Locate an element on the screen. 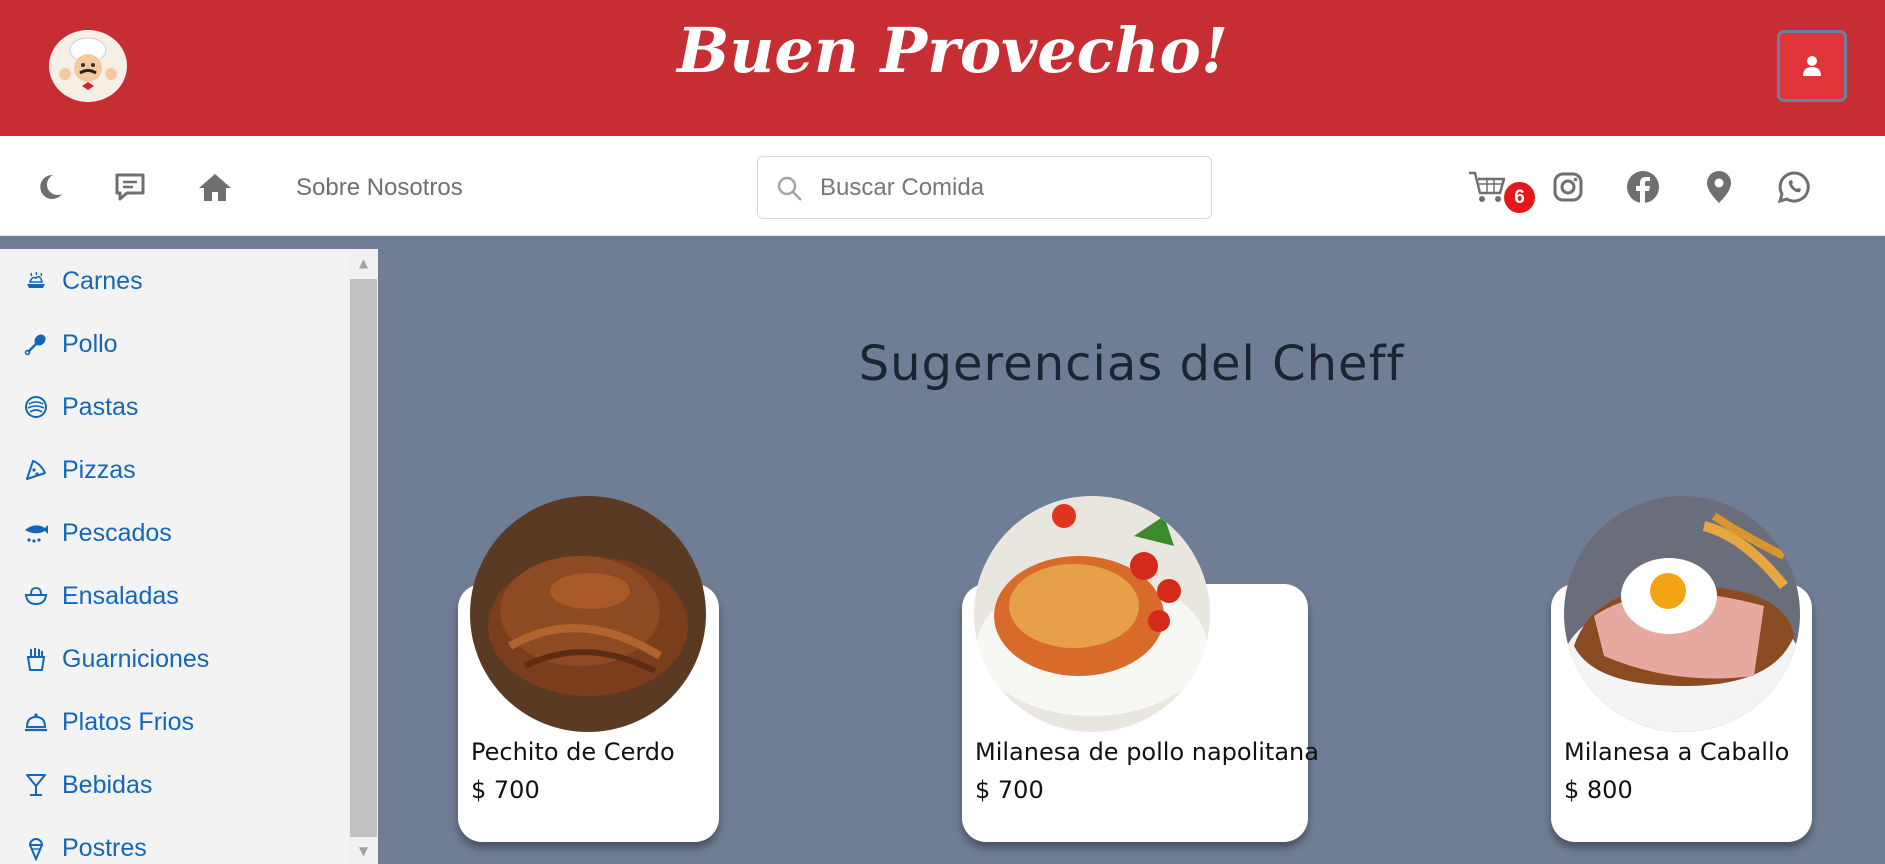 The image size is (1885, 864). meat-icon is located at coordinates (36, 281).